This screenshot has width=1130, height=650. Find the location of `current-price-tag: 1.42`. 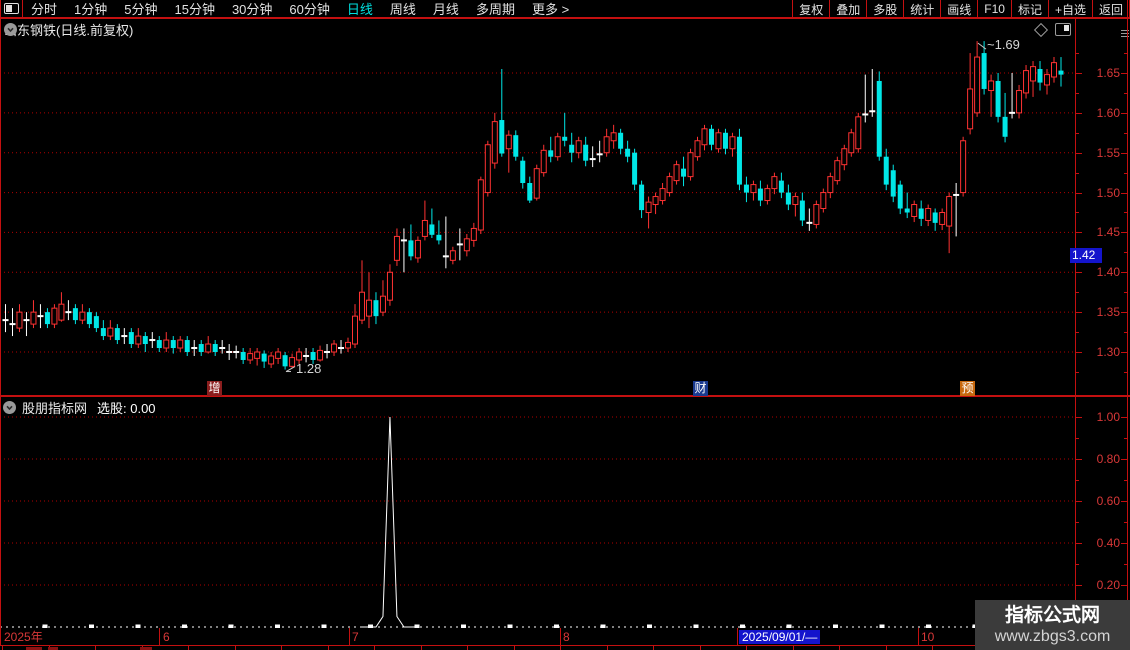

current-price-tag: 1.42 is located at coordinates (1086, 256).